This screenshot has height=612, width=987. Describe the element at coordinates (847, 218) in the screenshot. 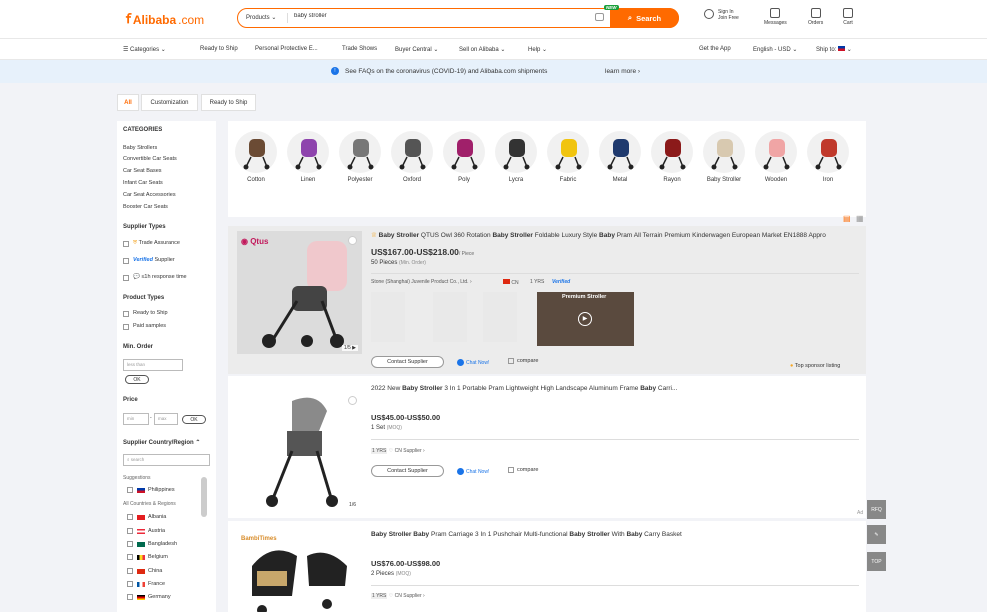

I see `list-view-icon: ▤` at that location.